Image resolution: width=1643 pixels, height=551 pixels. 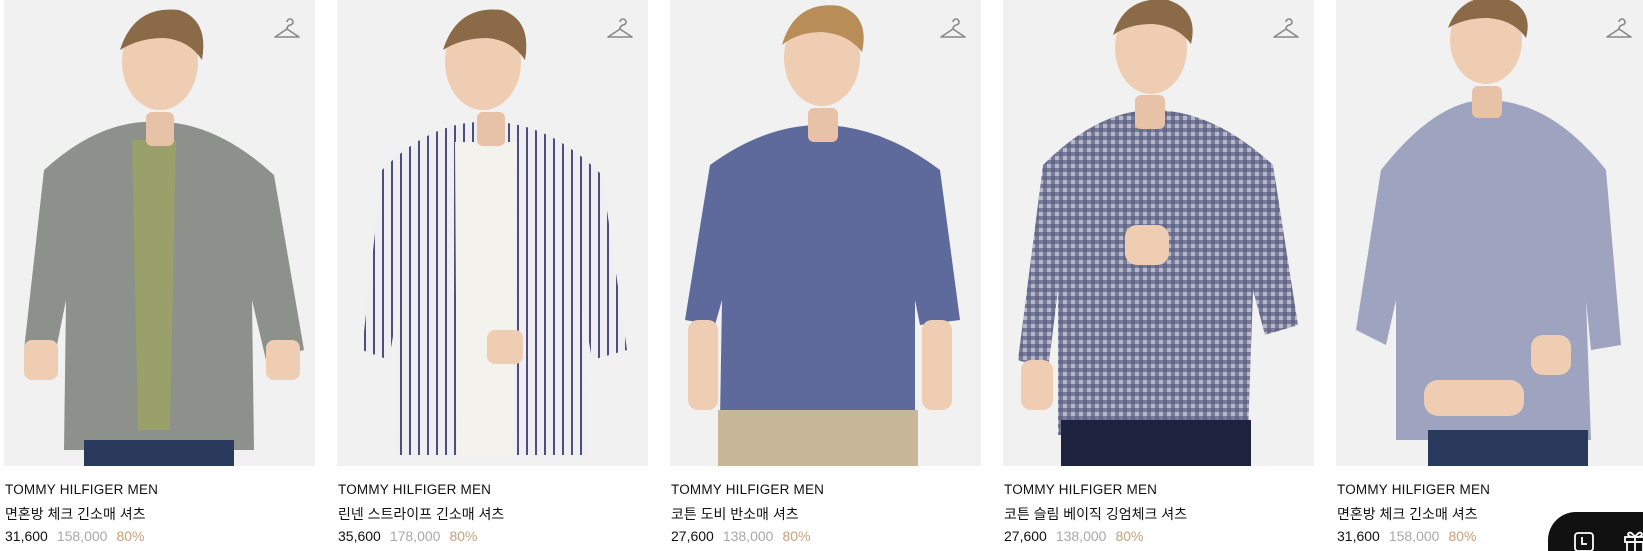 What do you see at coordinates (415, 536) in the screenshot?
I see `original-price: 178,000` at bounding box center [415, 536].